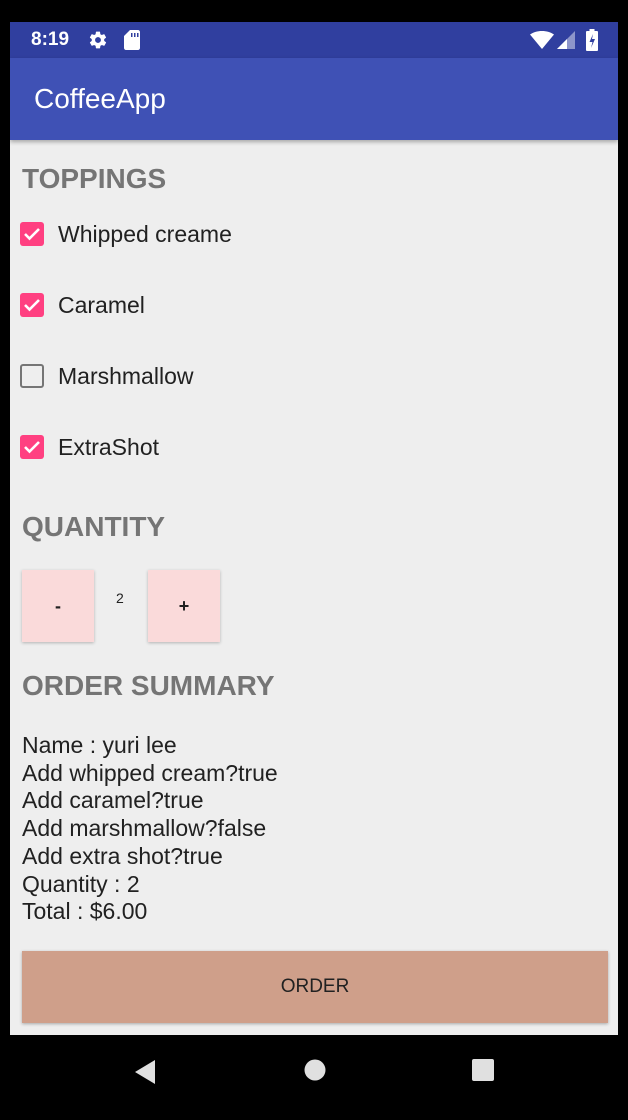 The height and width of the screenshot is (1120, 628). I want to click on summary-line: Total : $6.00, so click(85, 911).